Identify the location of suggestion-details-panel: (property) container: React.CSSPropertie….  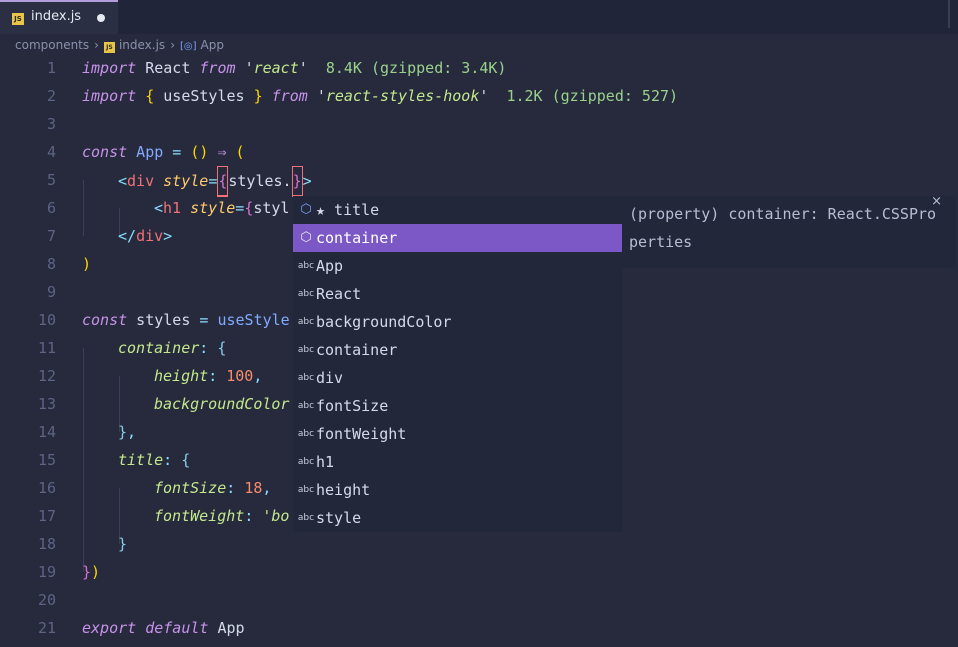
(789, 231).